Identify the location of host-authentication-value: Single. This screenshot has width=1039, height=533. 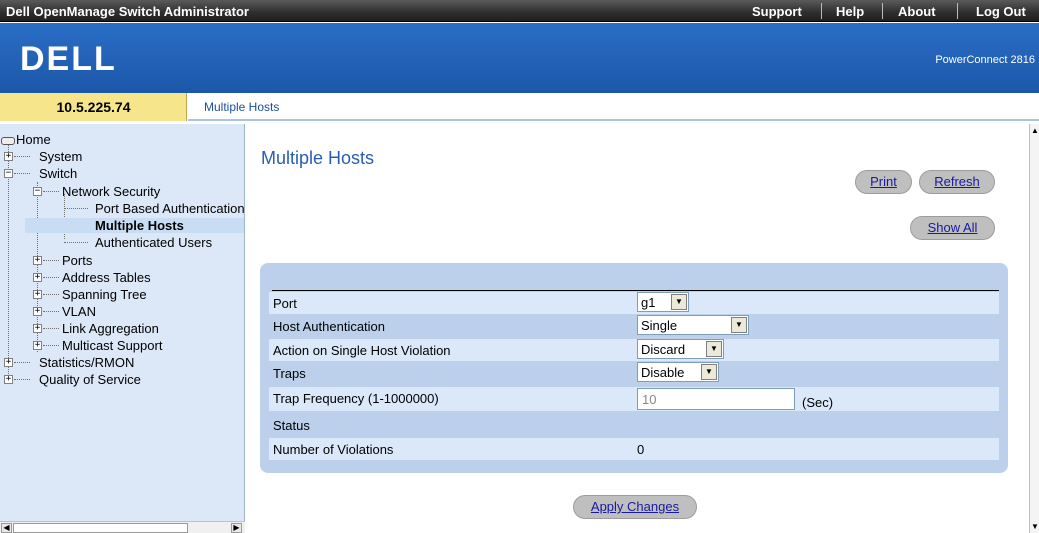
(659, 325).